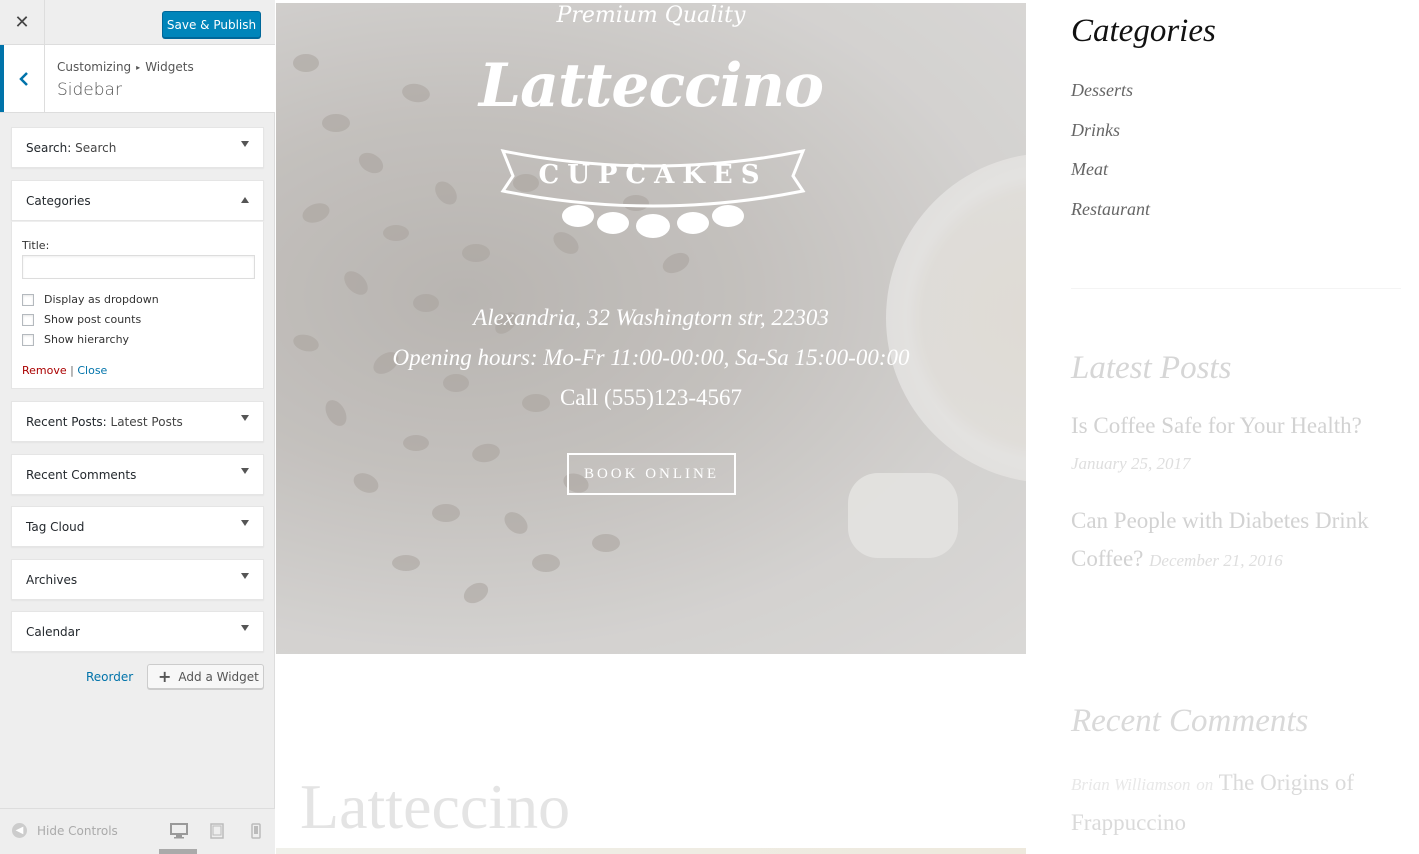 The height and width of the screenshot is (854, 1419). Describe the element at coordinates (653, 175) in the screenshot. I see `logo-ribbon-text: CUPCAKES` at that location.